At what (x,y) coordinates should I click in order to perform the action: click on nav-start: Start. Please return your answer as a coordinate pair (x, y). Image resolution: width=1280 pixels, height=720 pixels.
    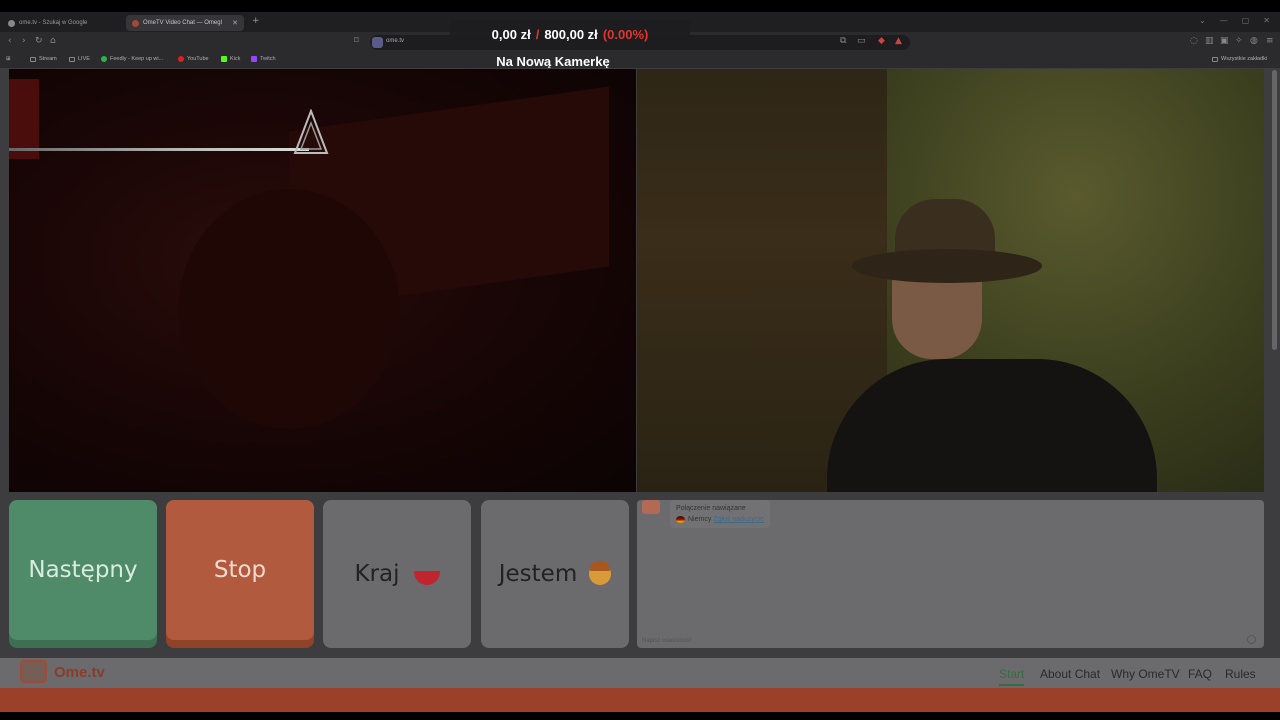
    Looking at the image, I should click on (1012, 676).